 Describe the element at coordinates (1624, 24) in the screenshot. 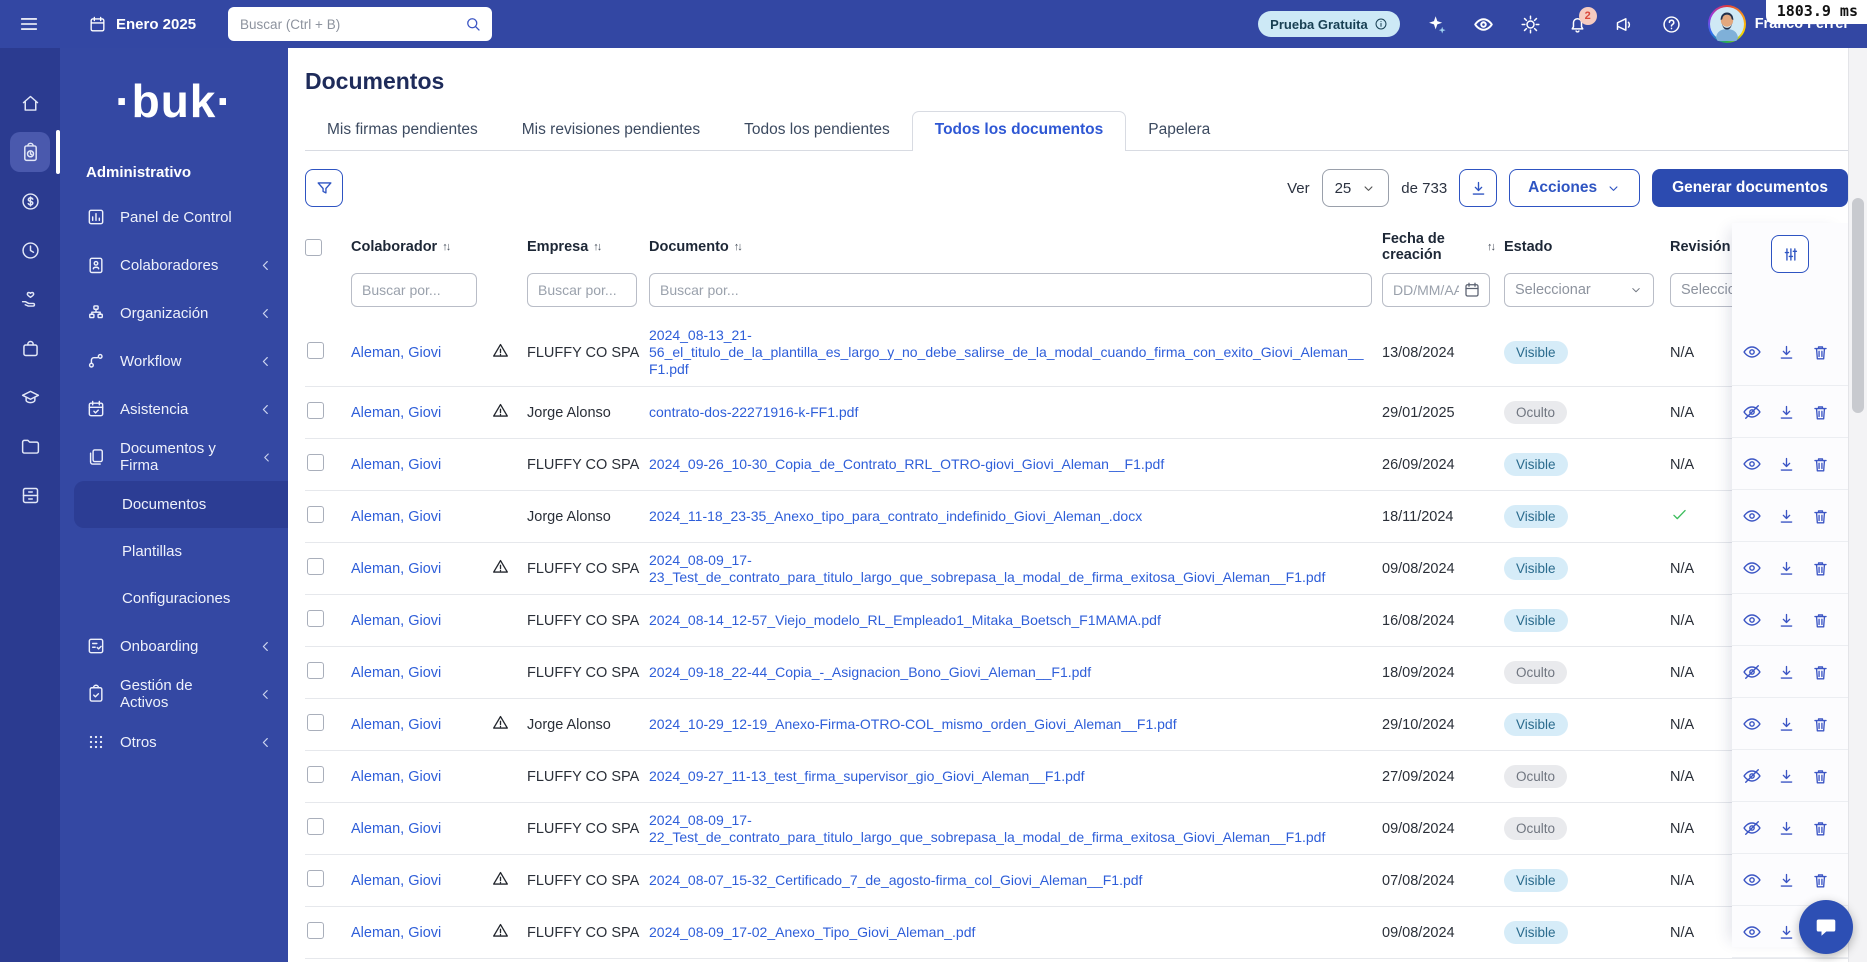

I see `announcements-megaphone-icon` at that location.